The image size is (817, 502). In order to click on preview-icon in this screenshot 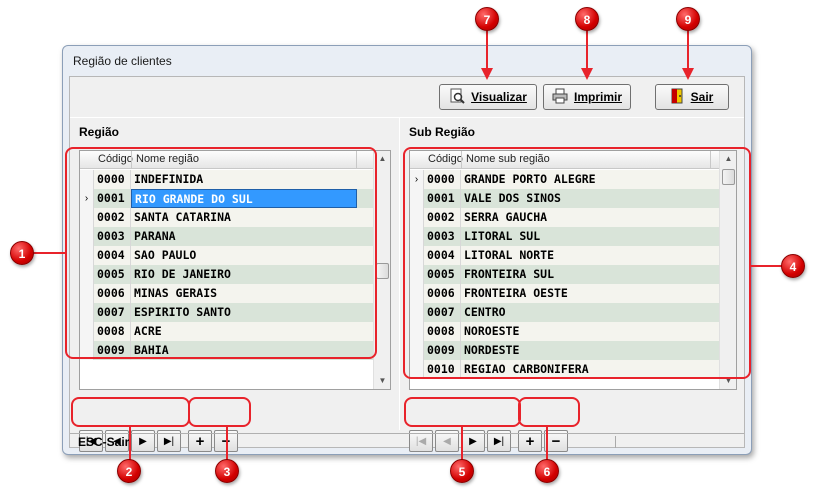, I will do `click(457, 97)`.